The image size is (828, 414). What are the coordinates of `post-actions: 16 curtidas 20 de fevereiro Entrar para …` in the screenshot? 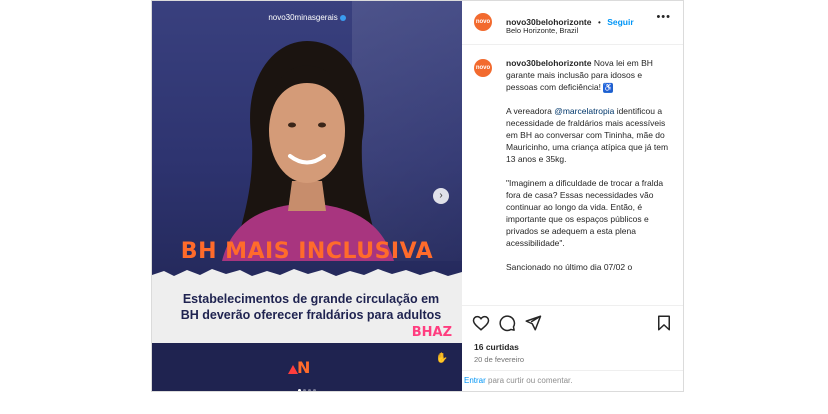 It's located at (572, 348).